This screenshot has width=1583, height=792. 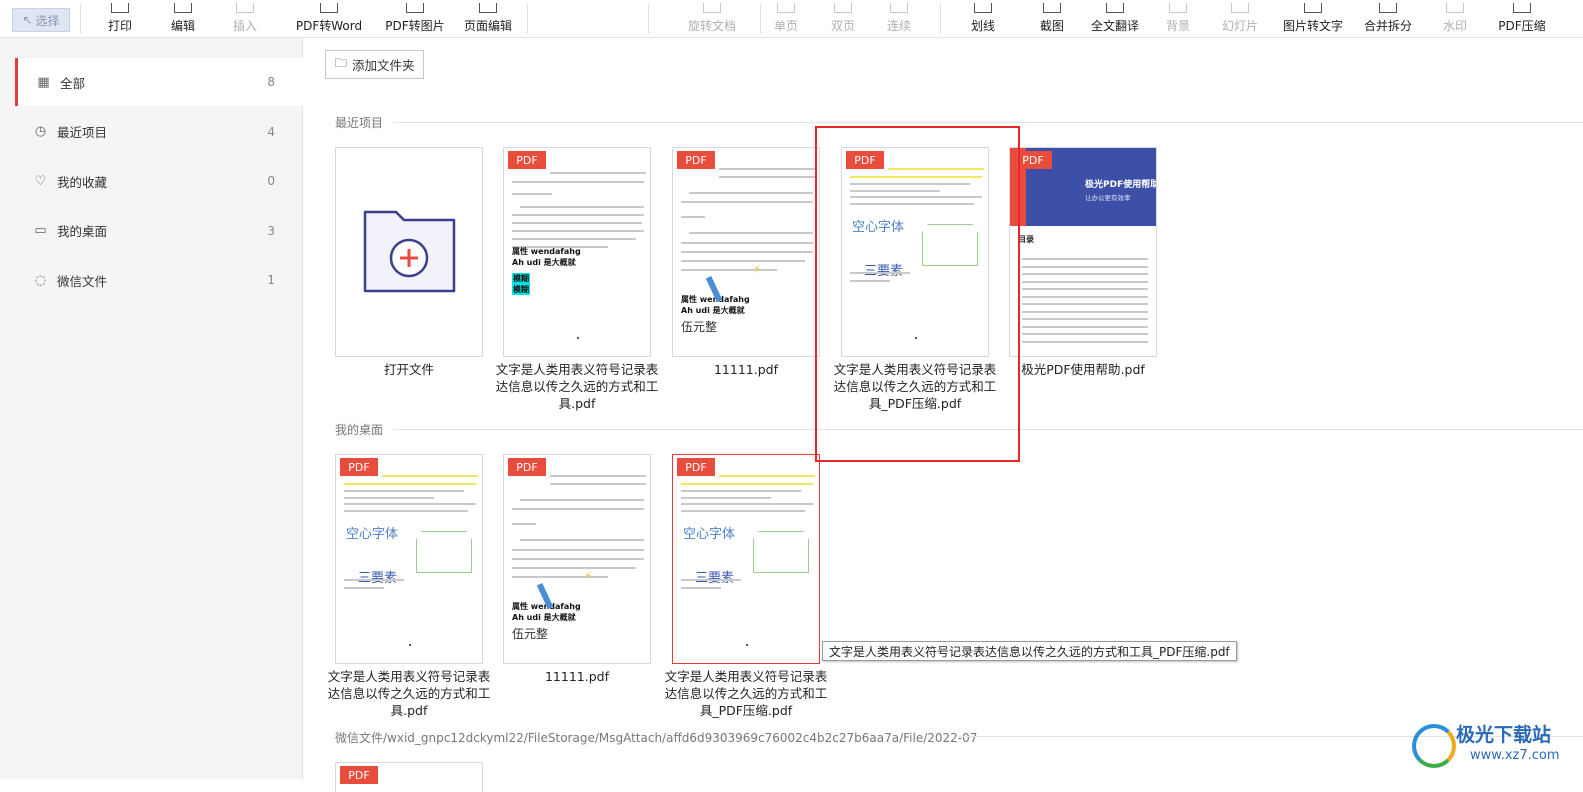 I want to click on sidebar-item-label: 我的桌面, so click(x=82, y=231).